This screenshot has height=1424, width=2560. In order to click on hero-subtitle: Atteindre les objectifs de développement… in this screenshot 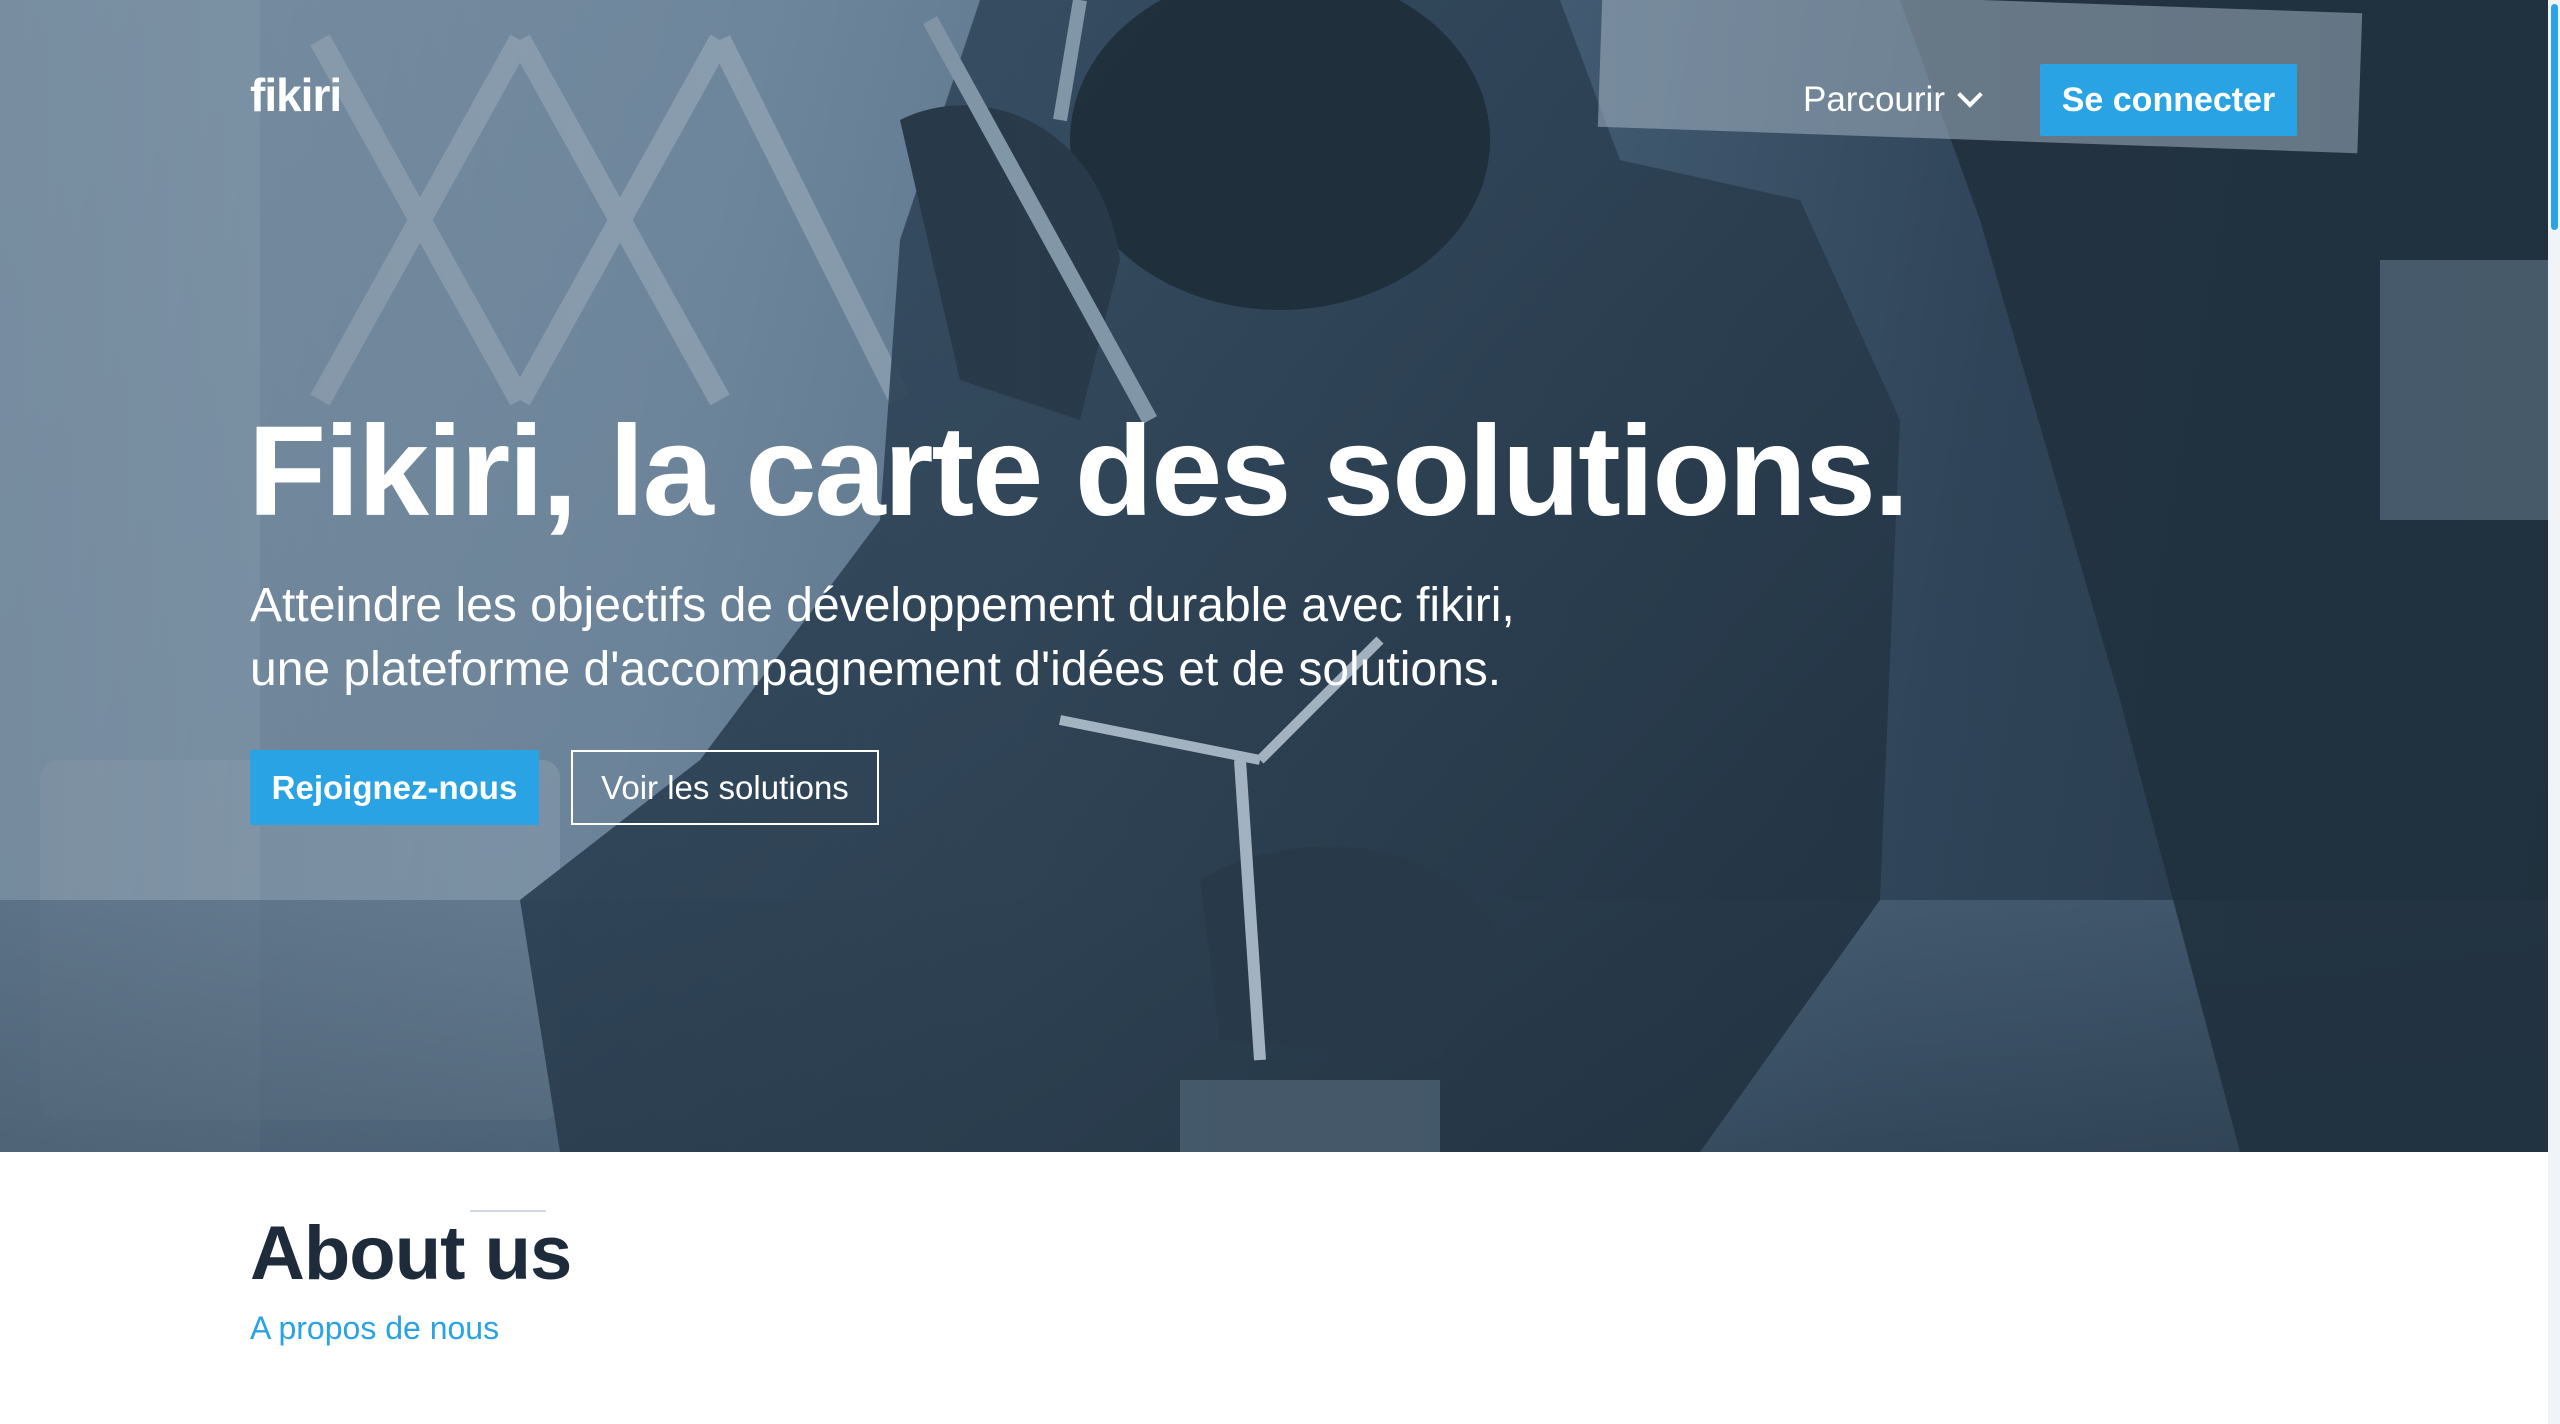, I will do `click(950, 638)`.